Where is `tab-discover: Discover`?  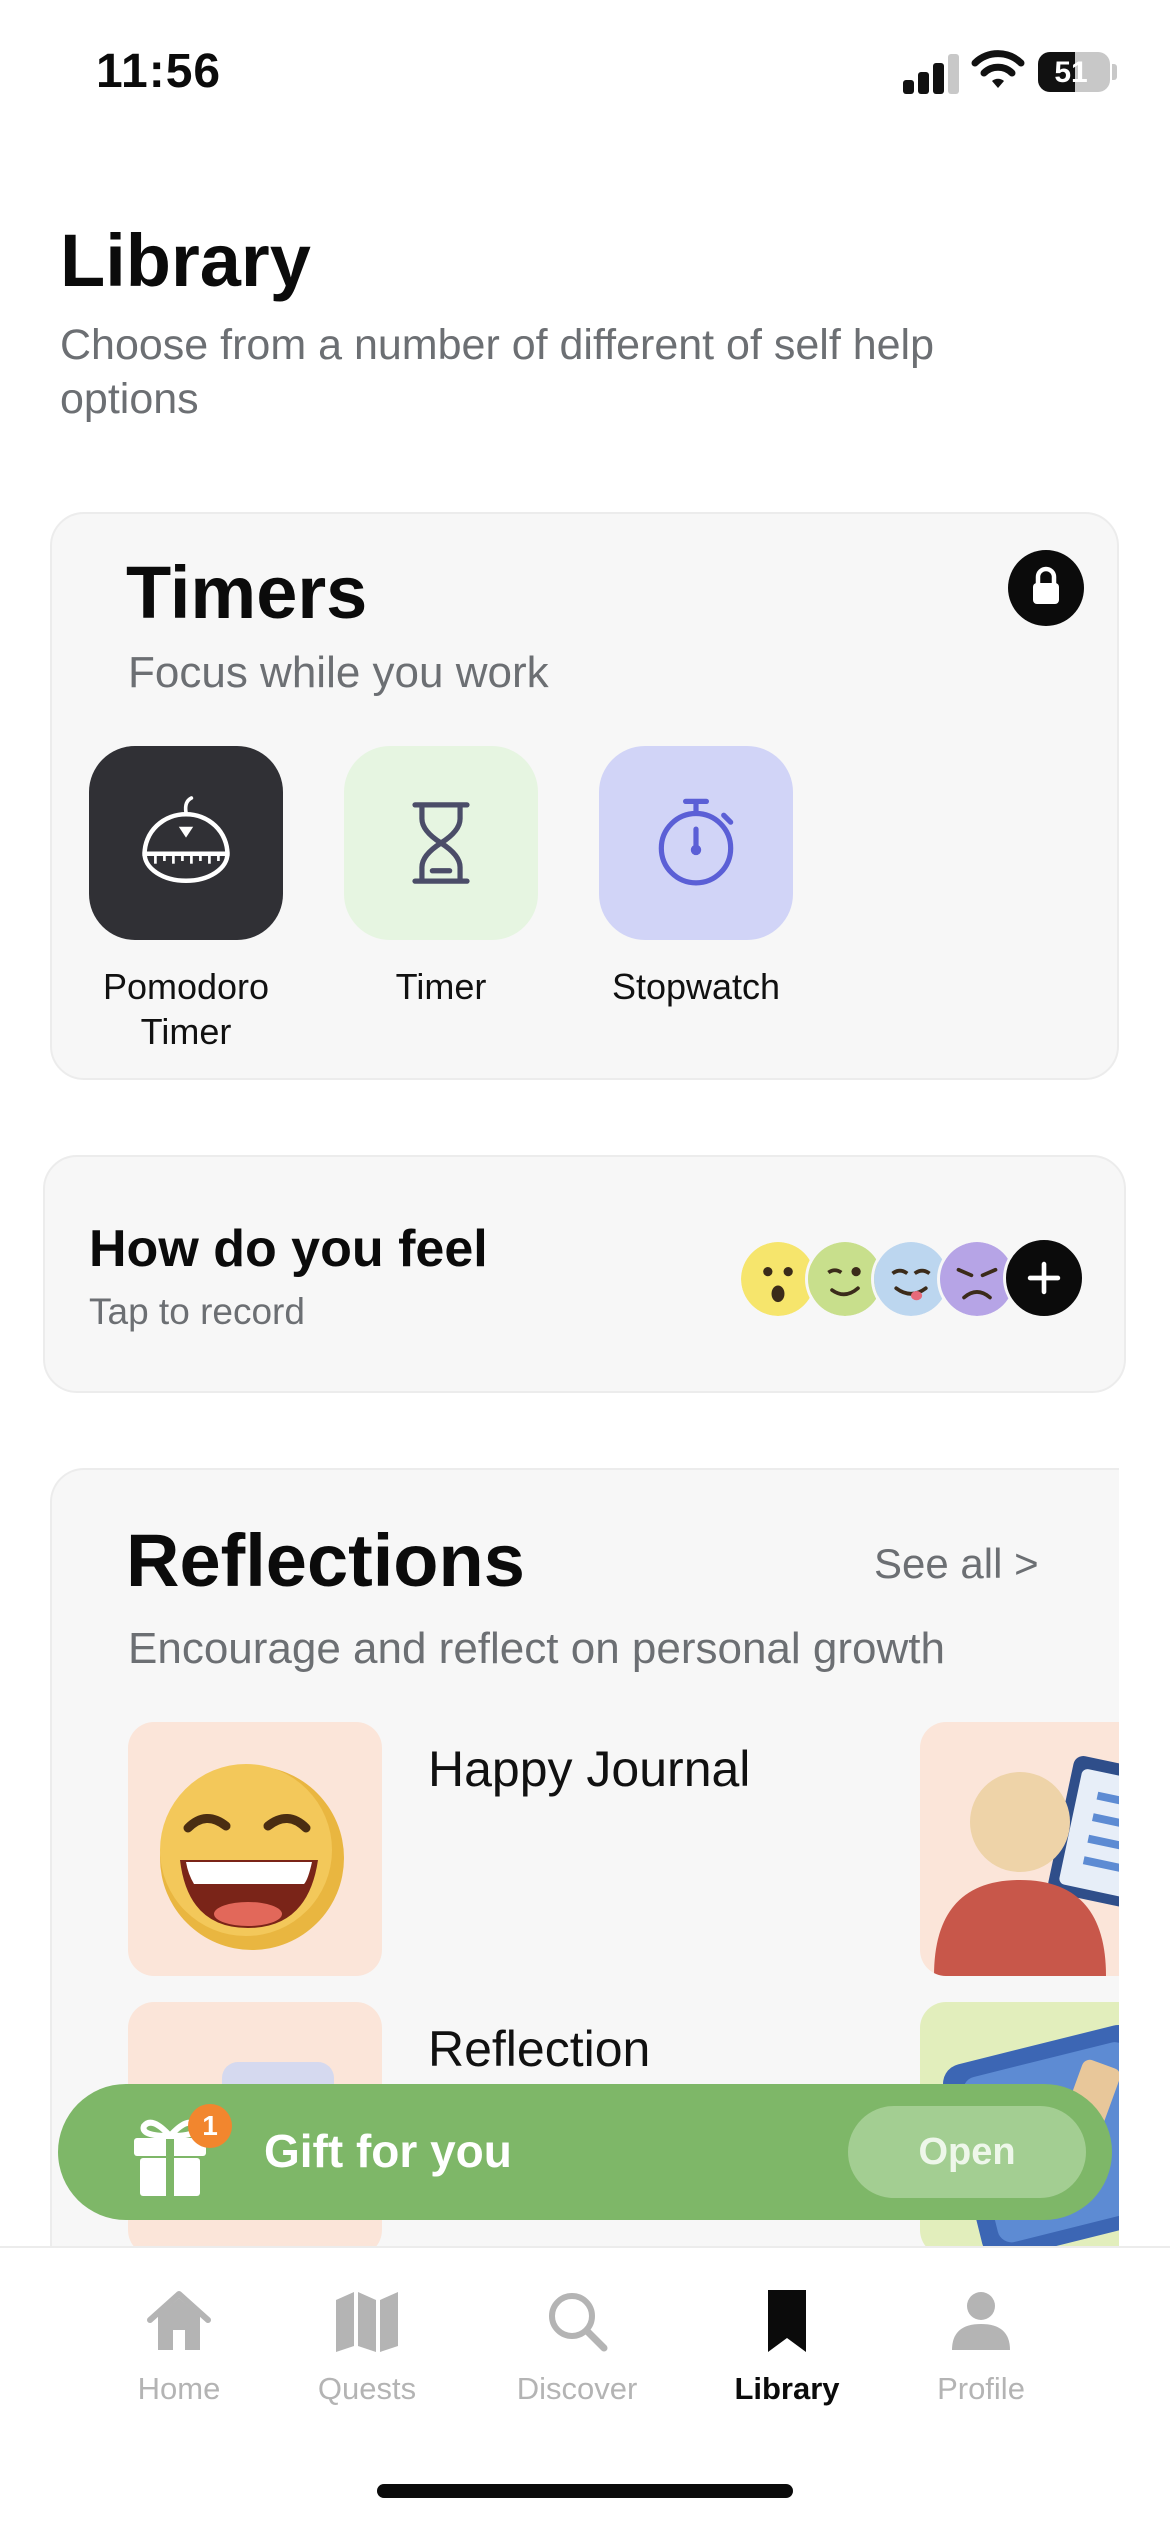 tab-discover: Discover is located at coordinates (577, 2346).